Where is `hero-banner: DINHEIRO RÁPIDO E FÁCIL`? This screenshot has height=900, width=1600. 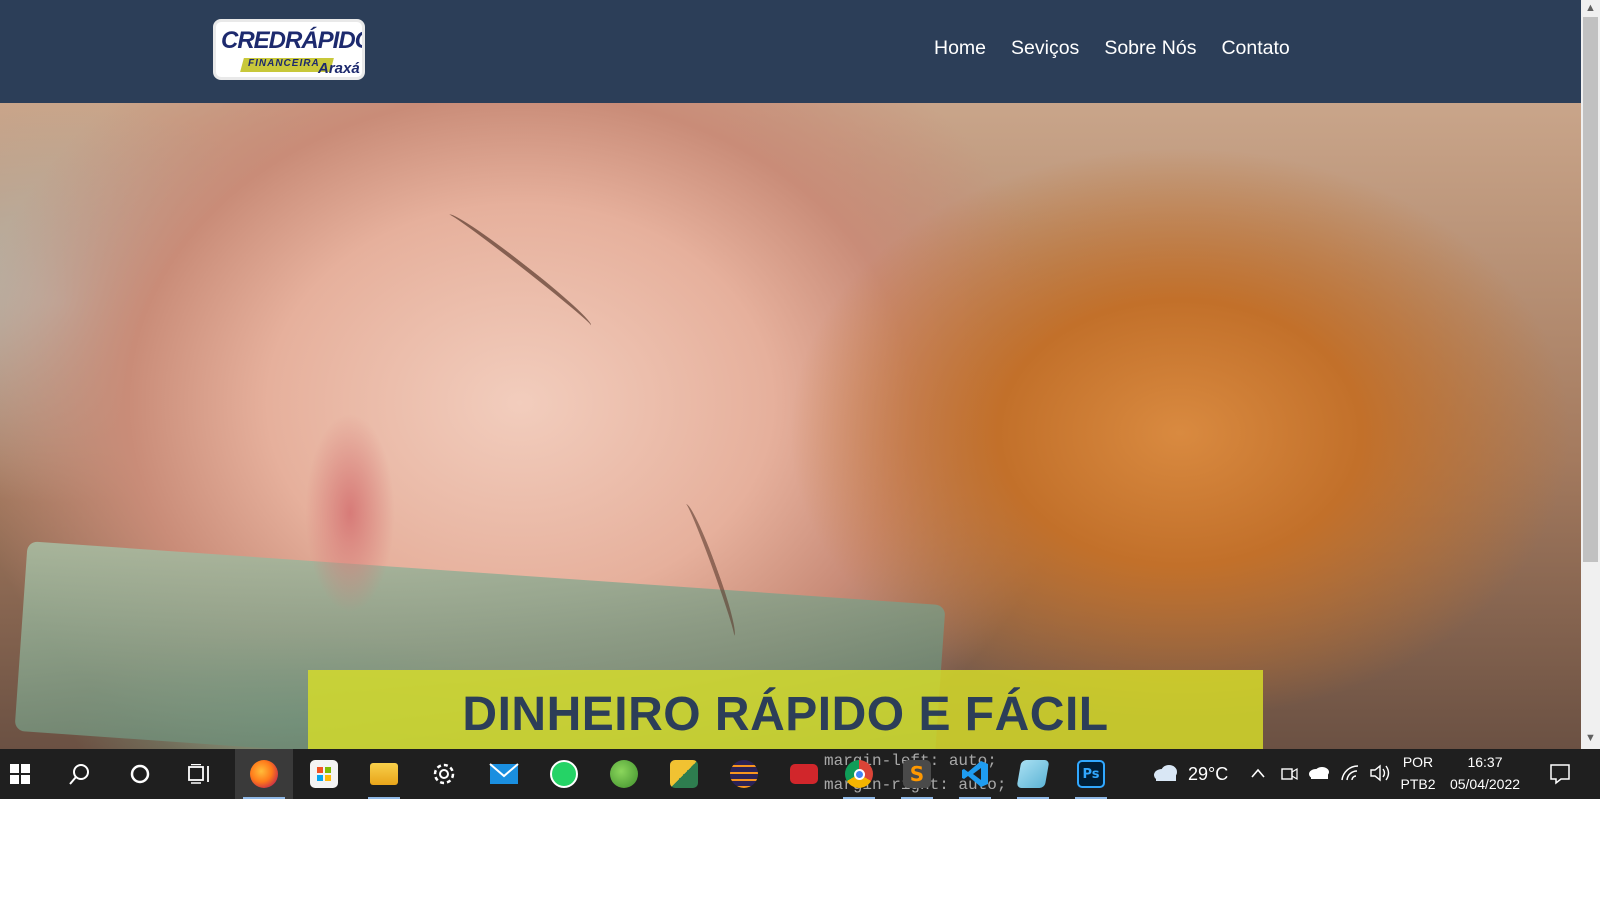
hero-banner: DINHEIRO RÁPIDO E FÁCIL is located at coordinates (785, 709).